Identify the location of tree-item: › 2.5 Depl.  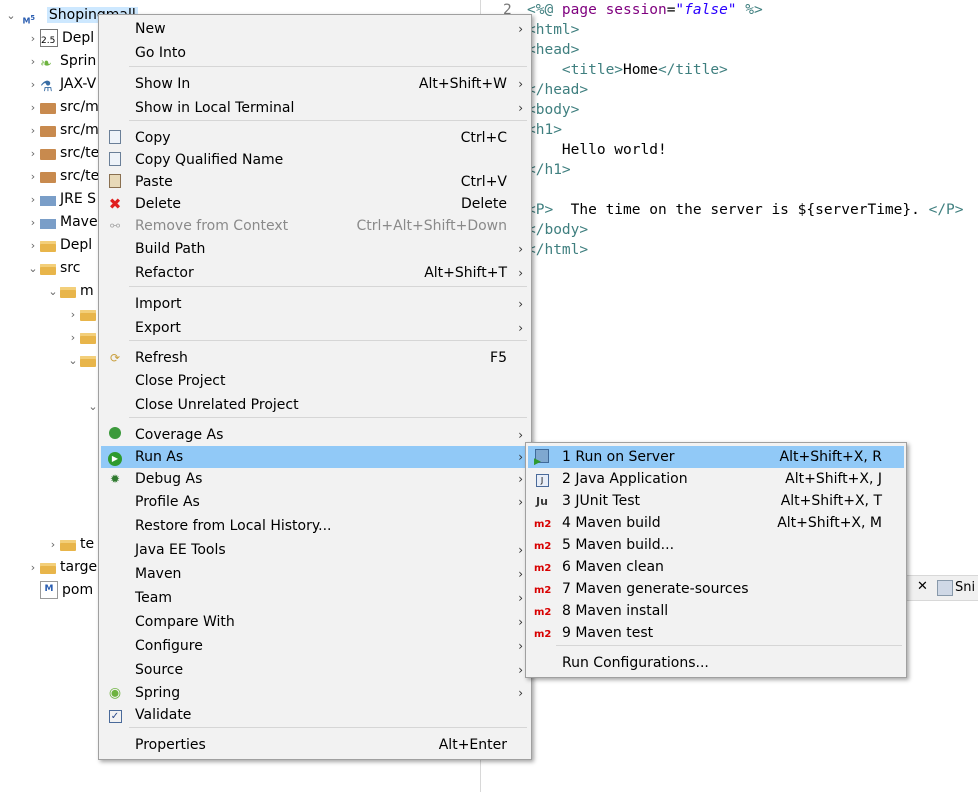
(60, 38).